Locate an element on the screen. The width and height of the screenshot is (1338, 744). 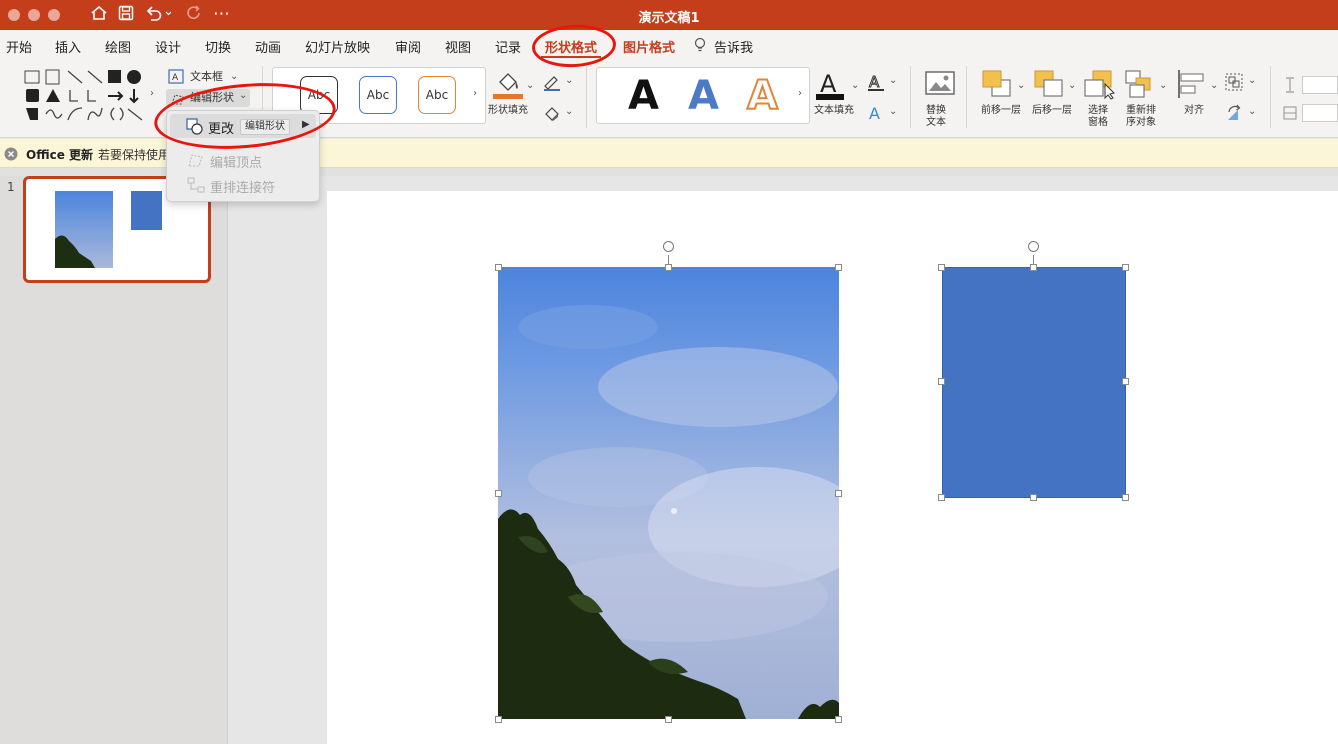
bring-forward-chevron-icon: ⌄ is located at coordinates (1021, 85).